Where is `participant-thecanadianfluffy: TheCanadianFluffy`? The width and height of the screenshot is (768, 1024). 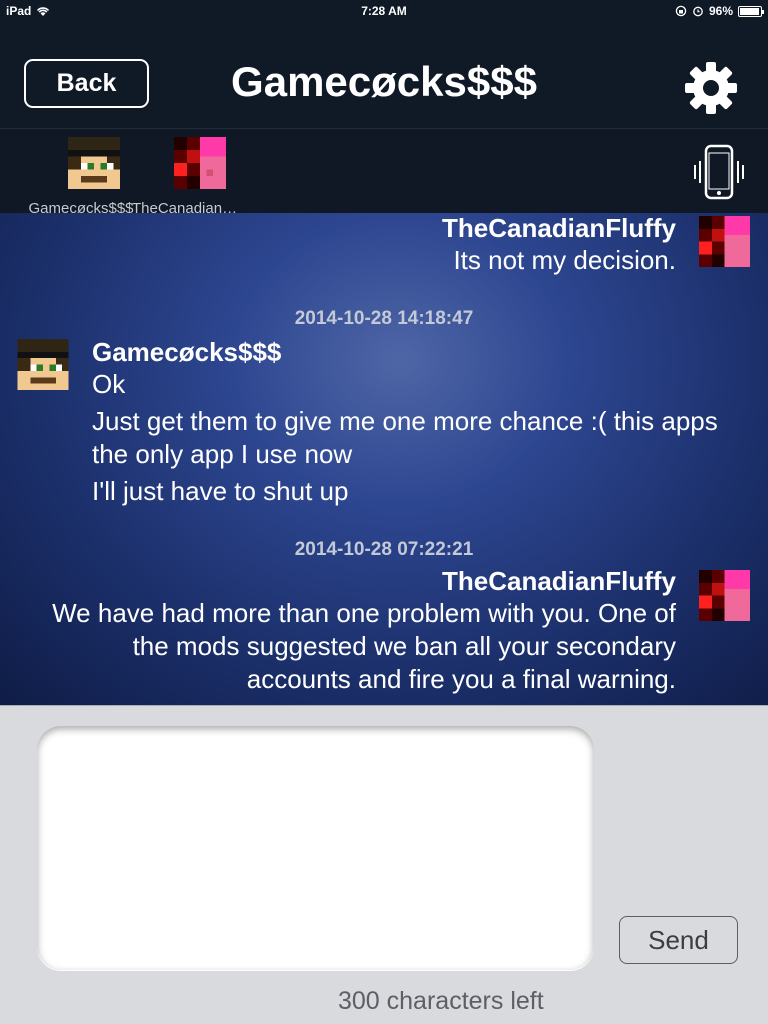
participant-thecanadianfluffy: TheCanadianFluffy is located at coordinates (187, 177).